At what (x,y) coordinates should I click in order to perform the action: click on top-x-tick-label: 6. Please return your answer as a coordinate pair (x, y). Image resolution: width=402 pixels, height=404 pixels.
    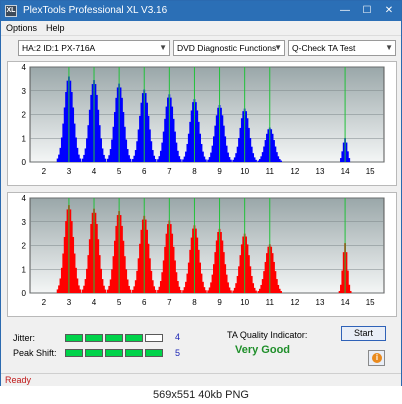
    Looking at the image, I should click on (144, 171).